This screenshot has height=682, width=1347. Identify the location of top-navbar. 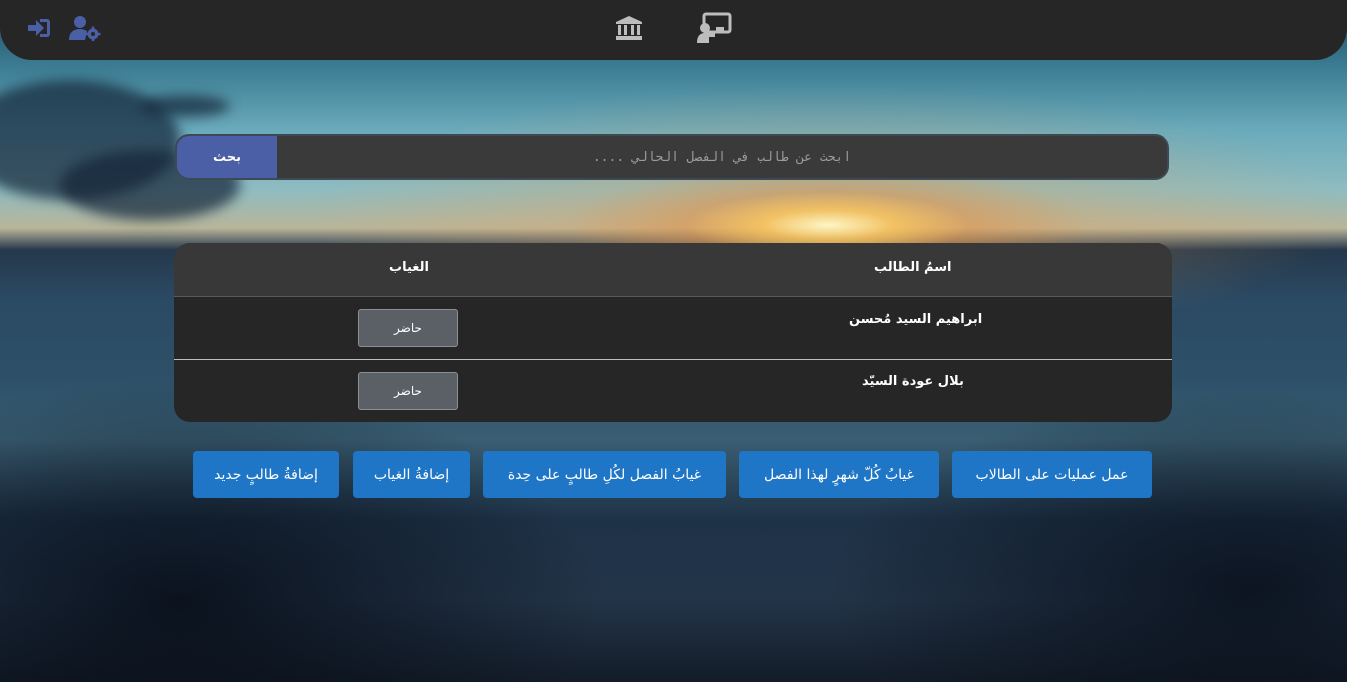
(673, 30).